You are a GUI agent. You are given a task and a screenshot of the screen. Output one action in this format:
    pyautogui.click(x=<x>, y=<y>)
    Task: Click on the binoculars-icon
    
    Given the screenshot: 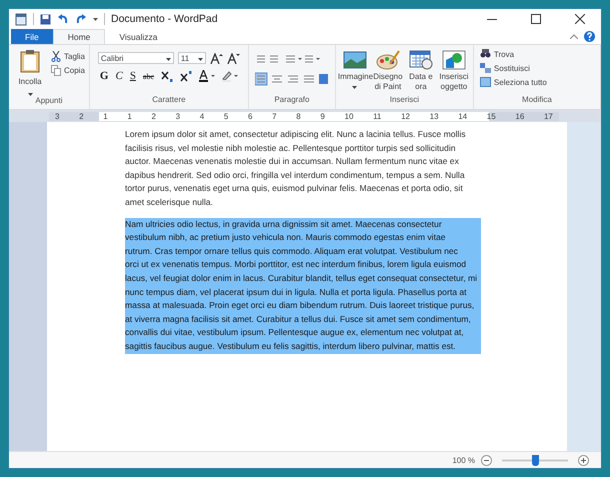 What is the action you would take?
    pyautogui.click(x=485, y=54)
    